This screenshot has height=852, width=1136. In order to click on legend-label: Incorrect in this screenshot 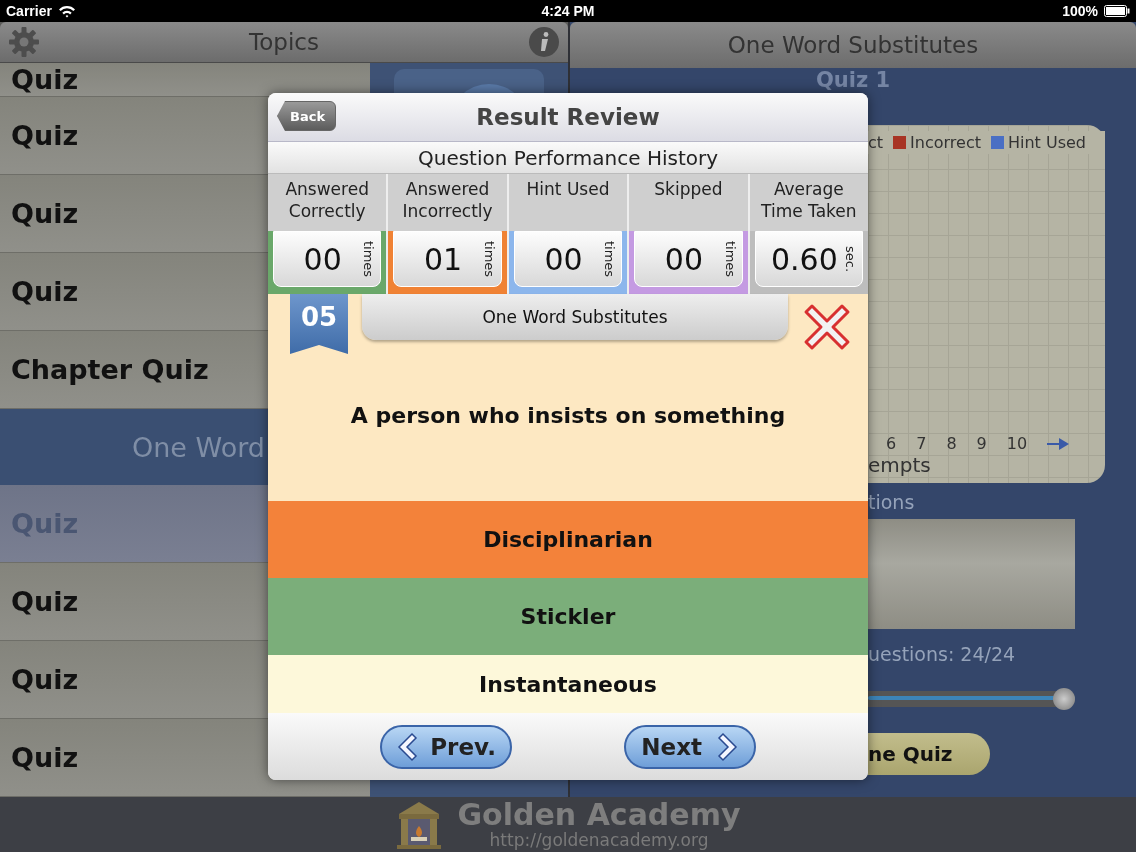, I will do `click(945, 142)`.